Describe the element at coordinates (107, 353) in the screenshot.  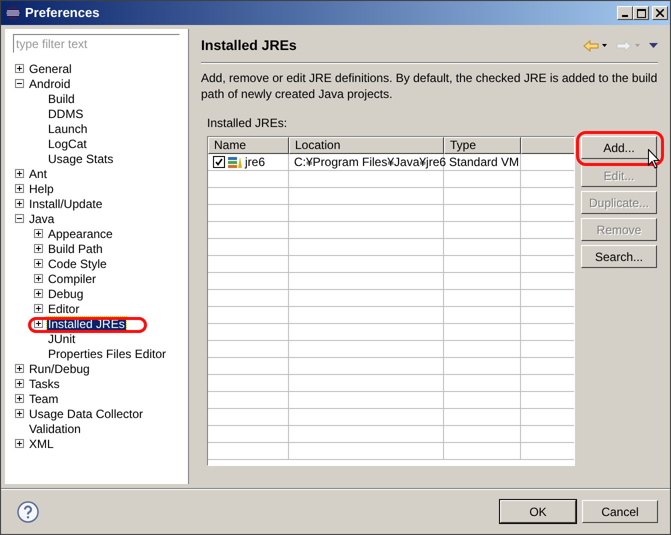
I see `tree-item: Properties Files Editor` at that location.